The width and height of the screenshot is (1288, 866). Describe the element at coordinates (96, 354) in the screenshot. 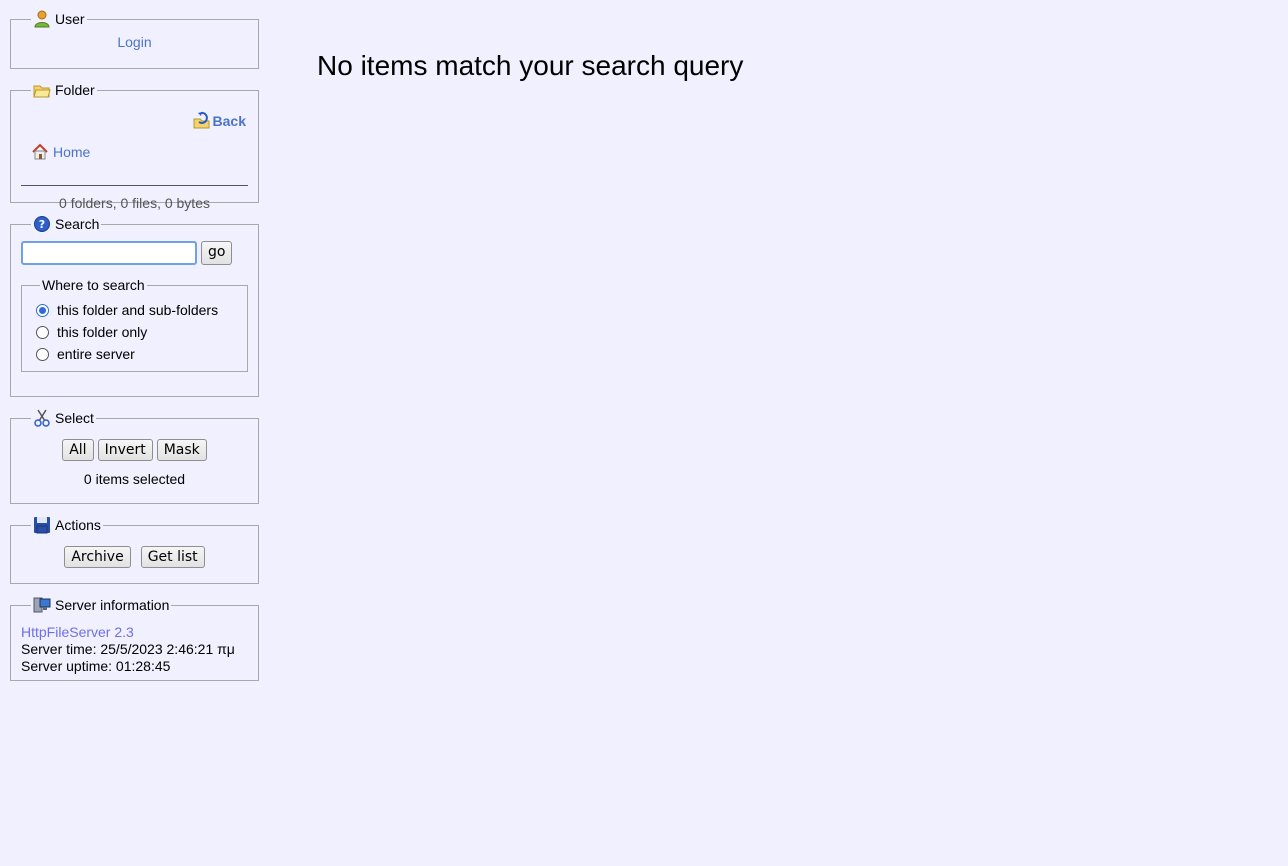

I see `radio-label-entire-server: entire server` at that location.